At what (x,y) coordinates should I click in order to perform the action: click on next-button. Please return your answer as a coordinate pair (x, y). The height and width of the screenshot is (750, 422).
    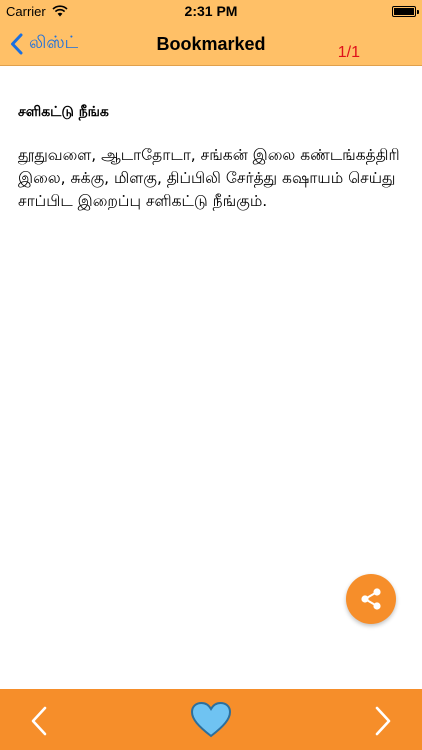
    Looking at the image, I should click on (382, 721).